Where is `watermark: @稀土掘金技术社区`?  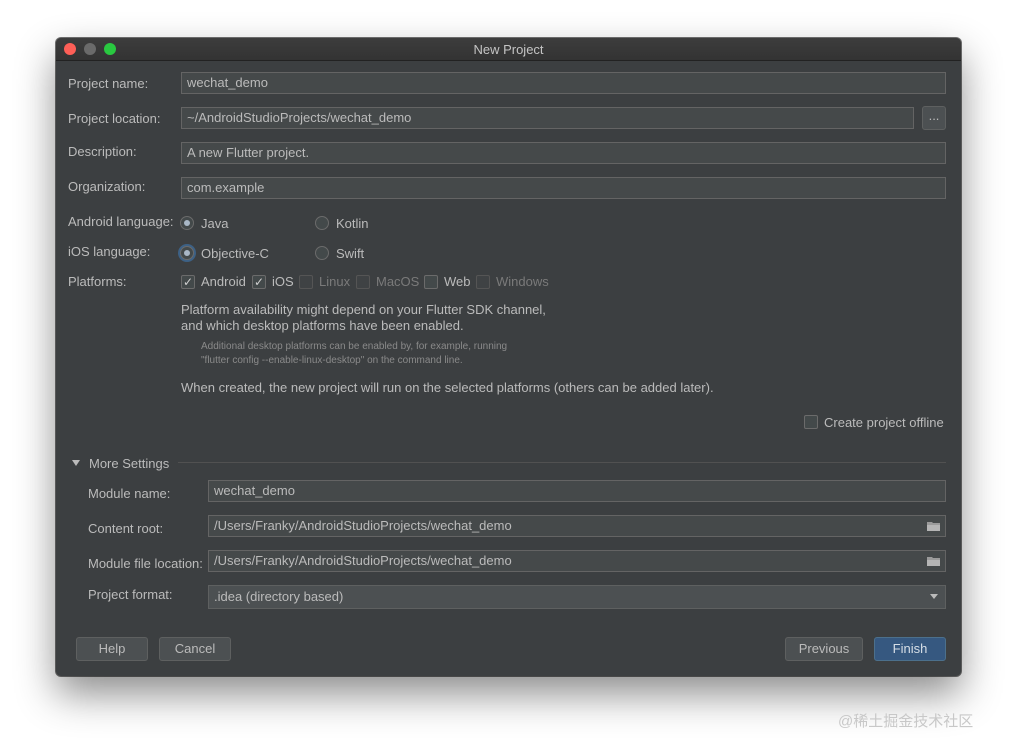 watermark: @稀土掘金技术社区 is located at coordinates (906, 721).